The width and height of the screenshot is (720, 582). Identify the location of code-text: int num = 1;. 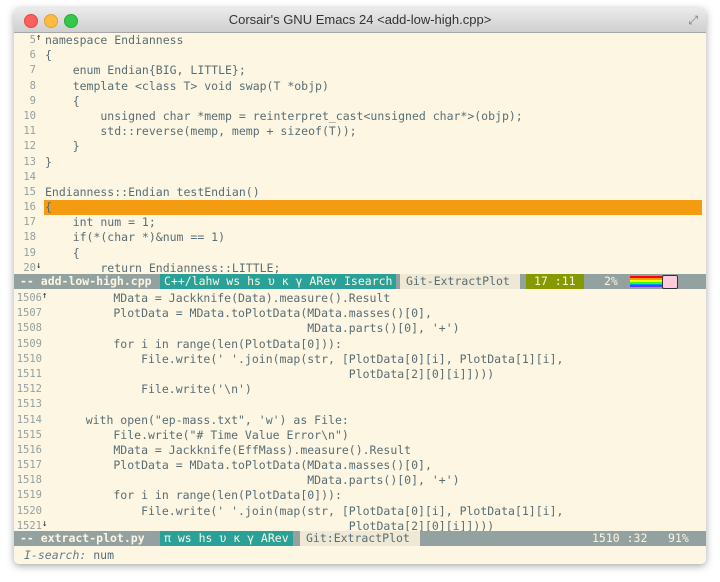
(100, 222).